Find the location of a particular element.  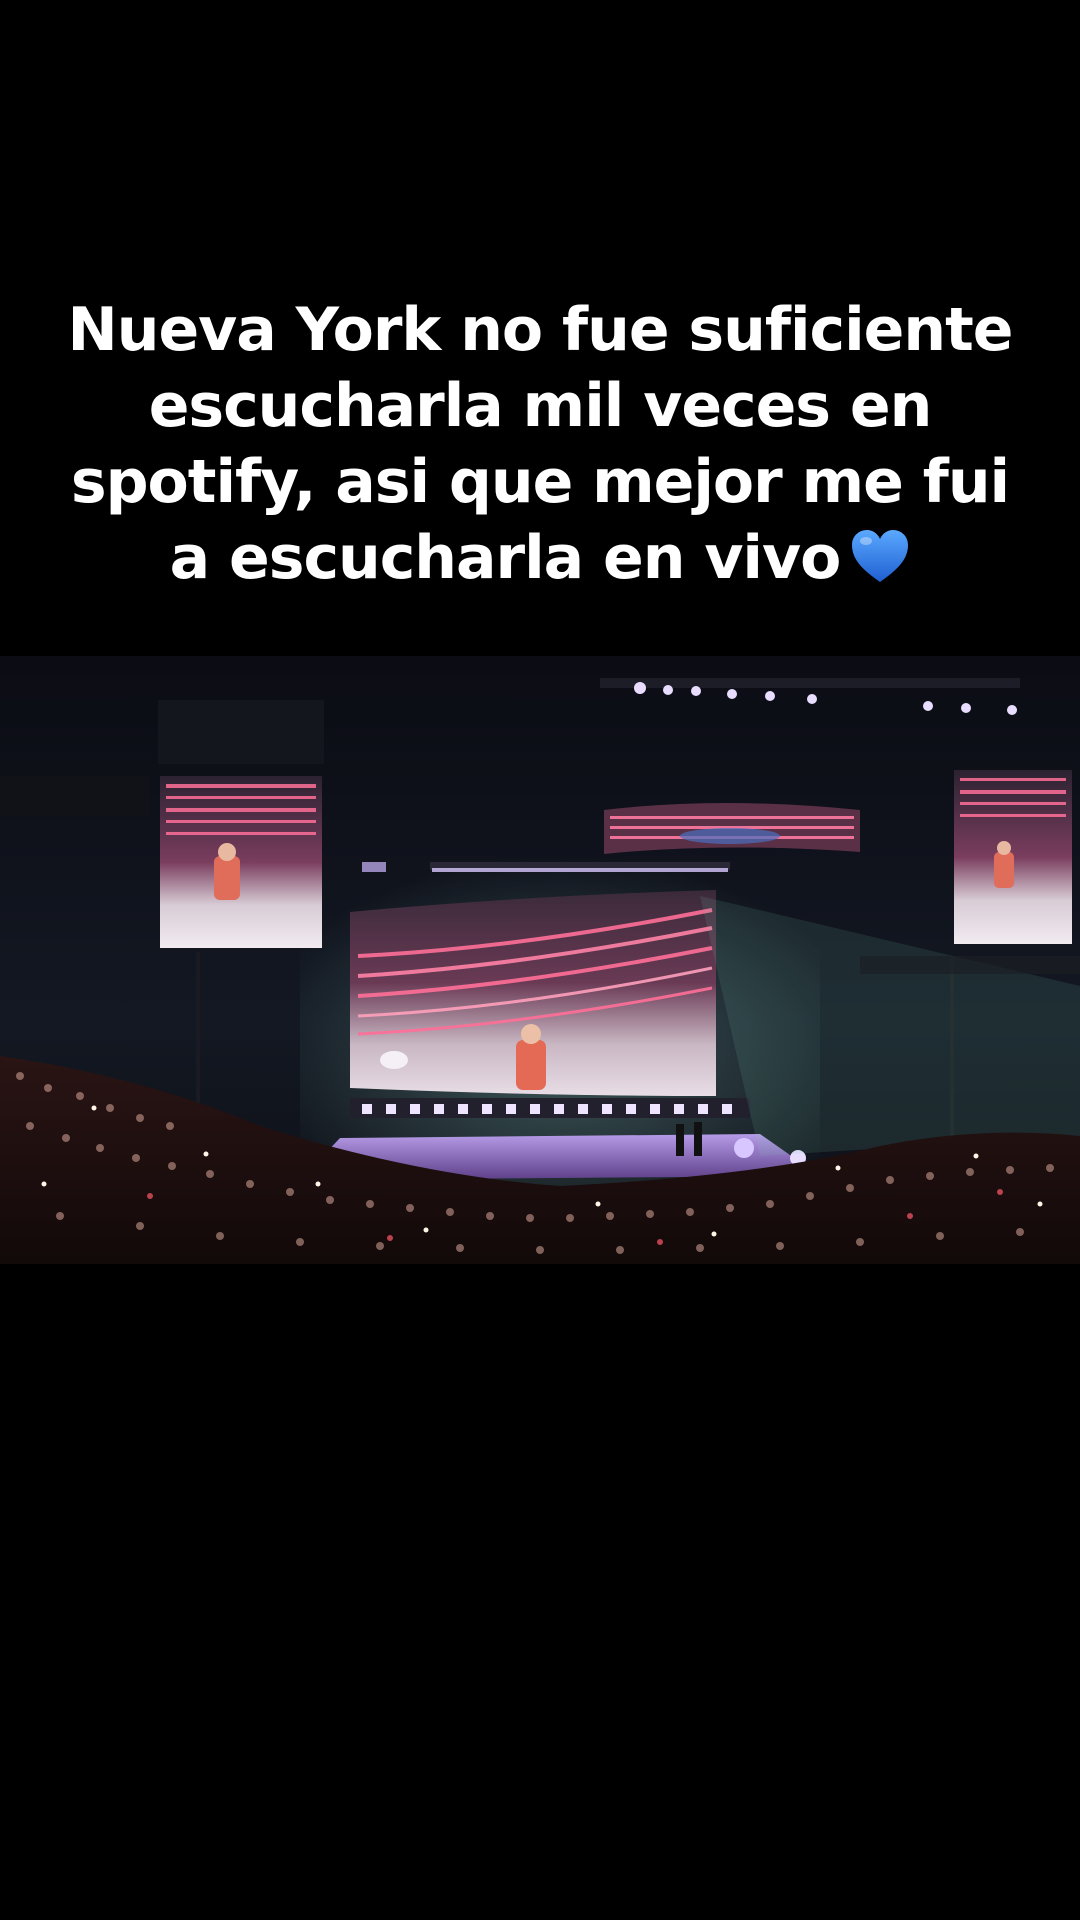

blue-heart-icon is located at coordinates (880, 554).